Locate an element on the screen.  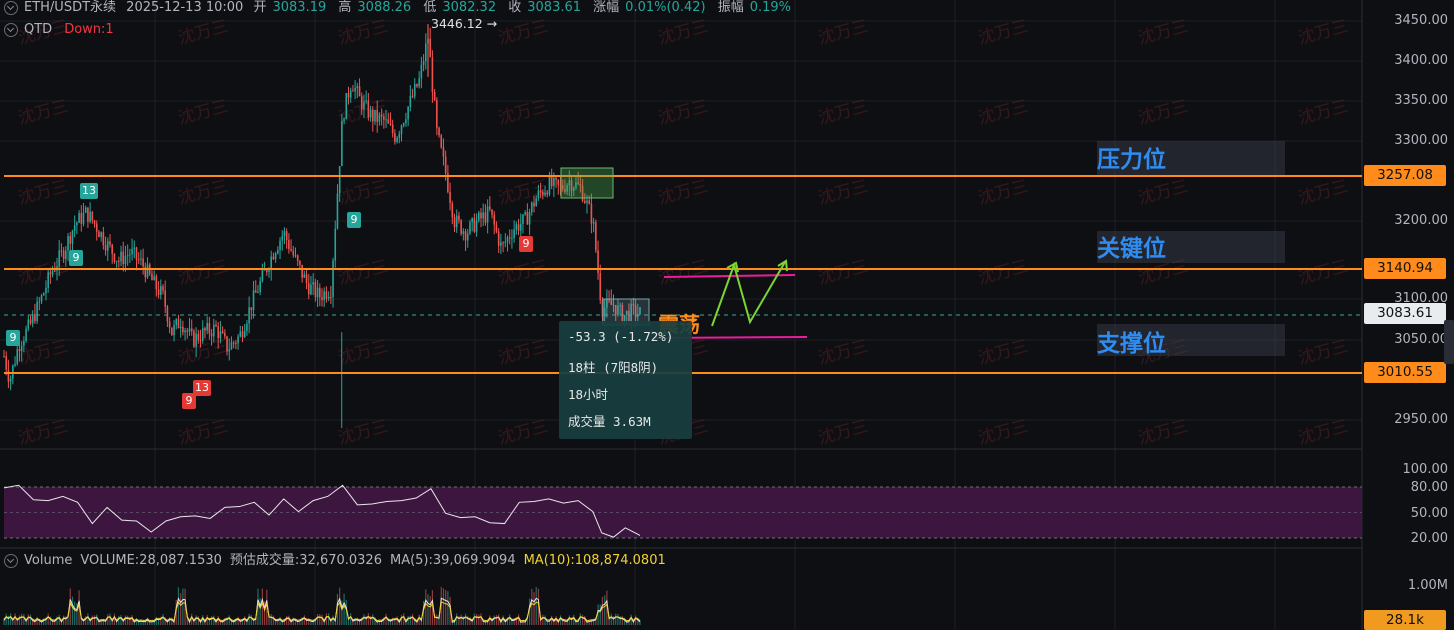
price-scale-handle is located at coordinates (1449, 342).